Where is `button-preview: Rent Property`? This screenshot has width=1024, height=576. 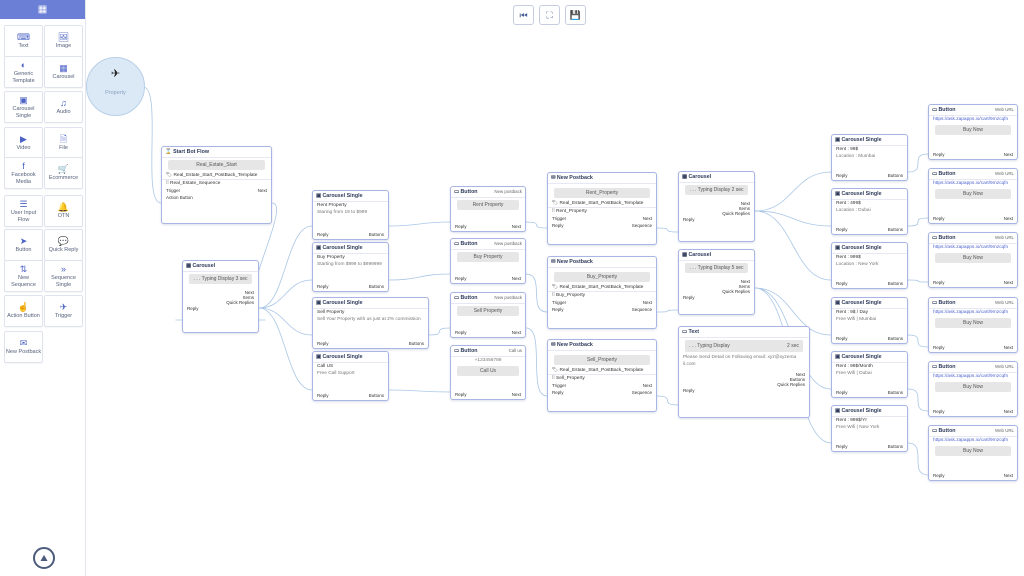
button-preview: Rent Property is located at coordinates (488, 205).